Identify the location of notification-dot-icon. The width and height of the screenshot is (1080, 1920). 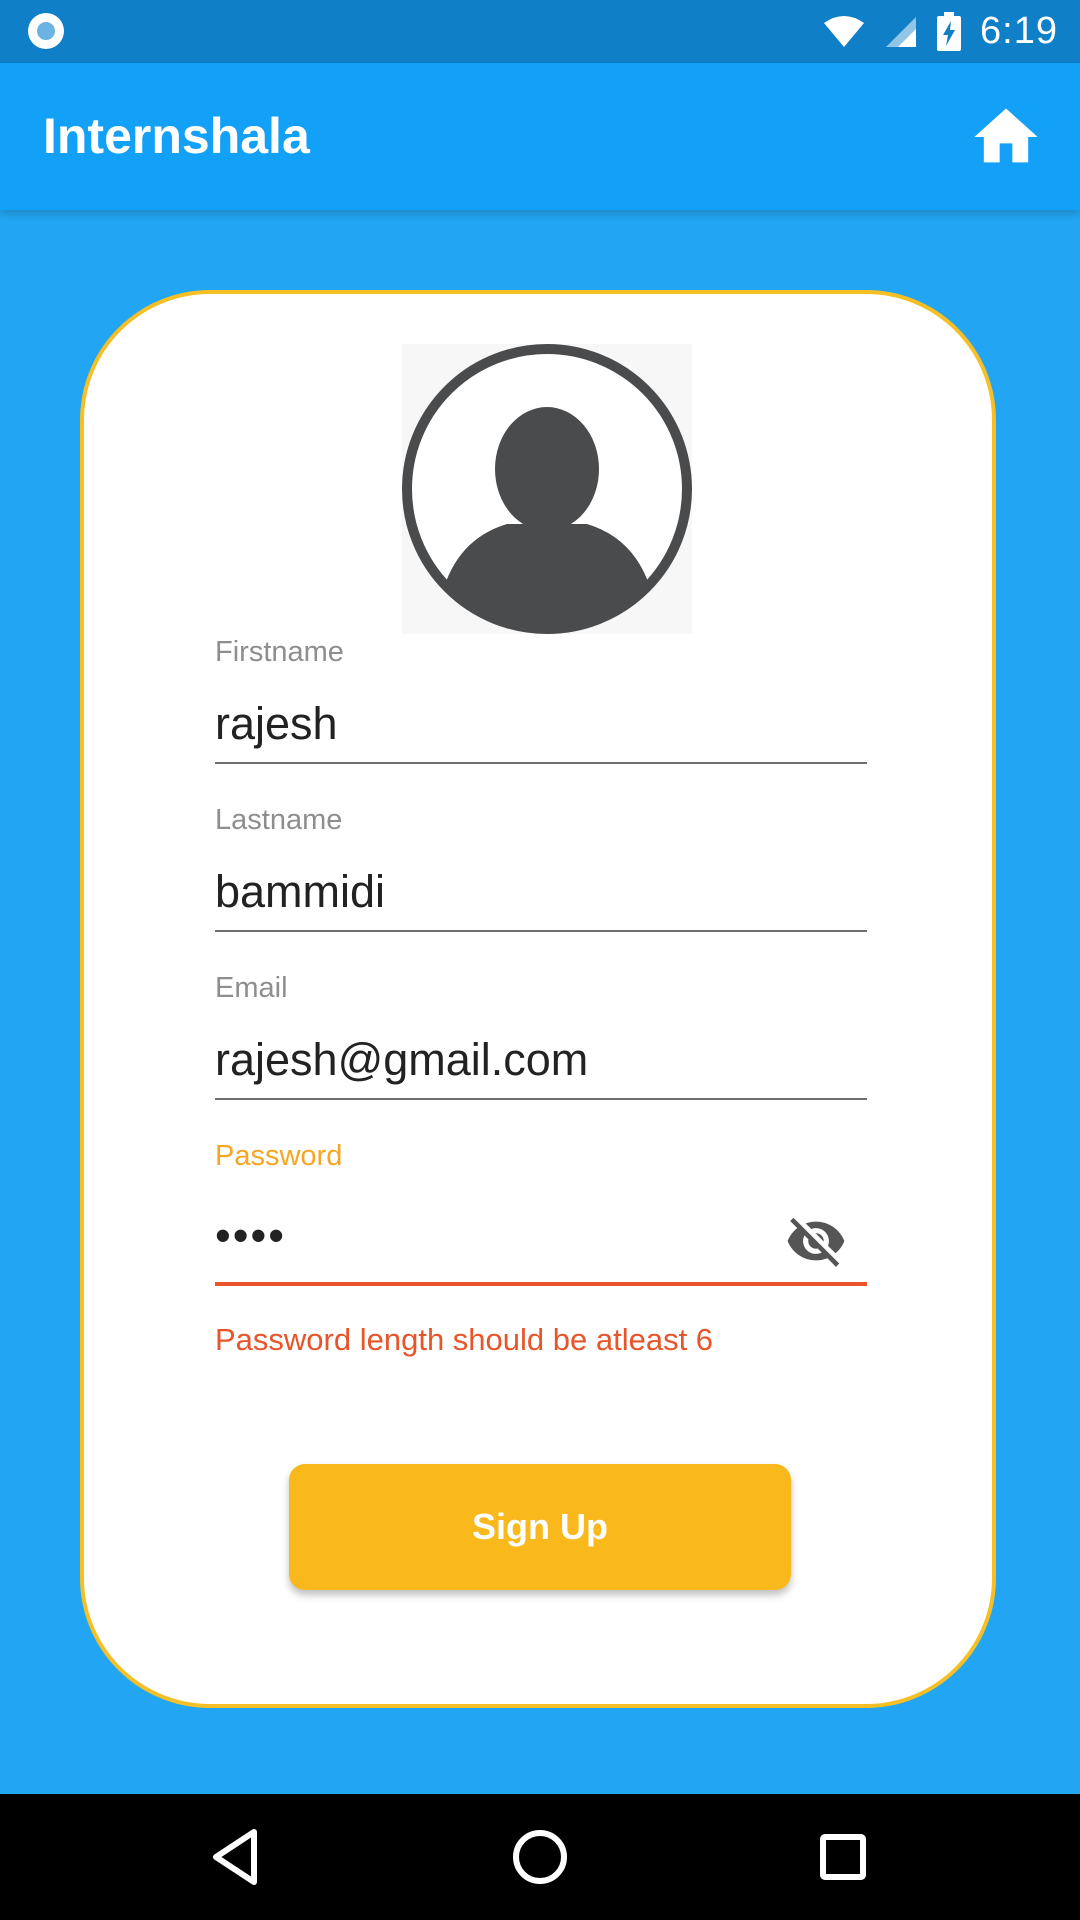
(46, 31).